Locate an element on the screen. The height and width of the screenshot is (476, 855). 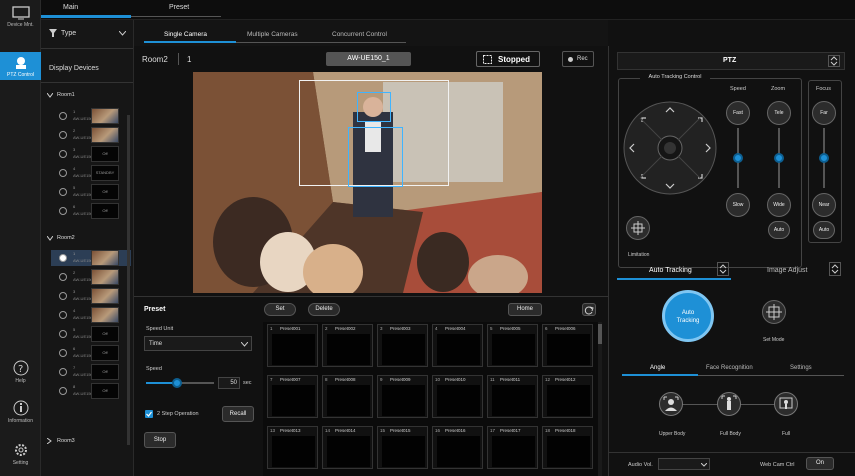
tab-concurrent-control: Concurrent Control is located at coordinates (359, 34).